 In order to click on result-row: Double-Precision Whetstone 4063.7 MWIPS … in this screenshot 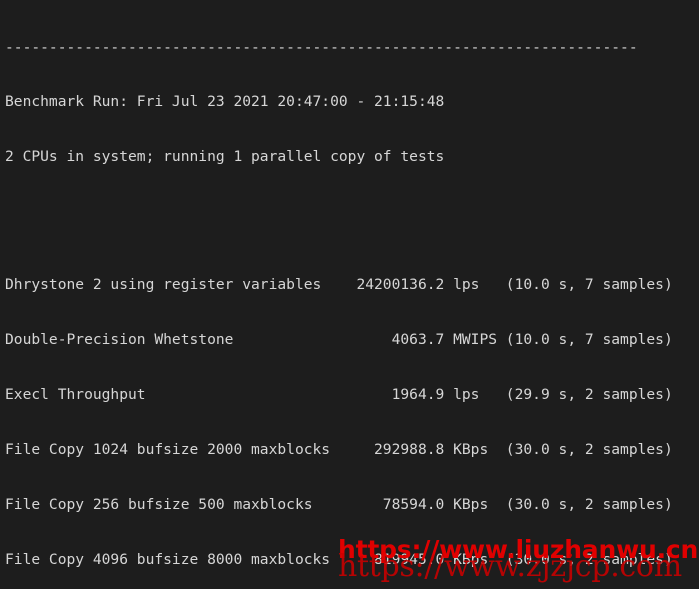, I will do `click(339, 340)`.